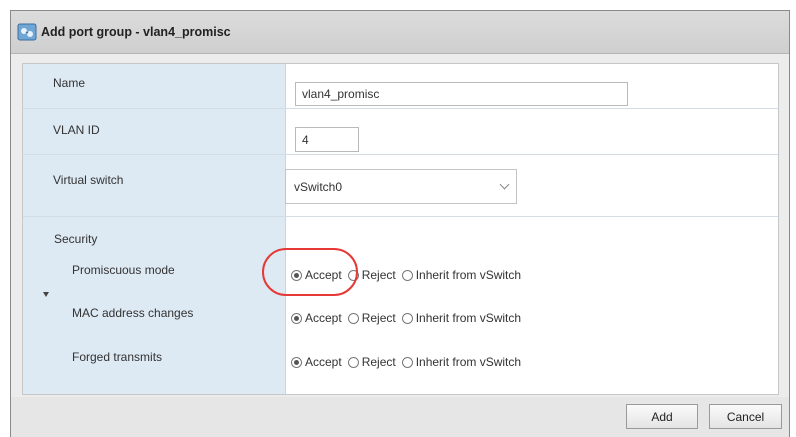  Describe the element at coordinates (318, 186) in the screenshot. I see `virtual-switch-value: vSwitch0` at that location.